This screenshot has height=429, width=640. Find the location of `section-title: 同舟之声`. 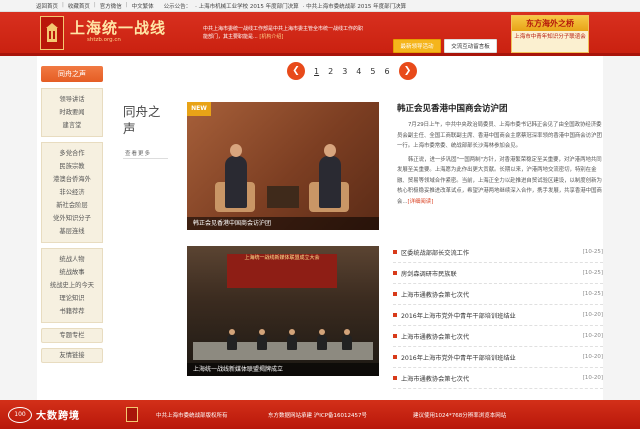

section-title: 同舟之声 is located at coordinates (142, 120).